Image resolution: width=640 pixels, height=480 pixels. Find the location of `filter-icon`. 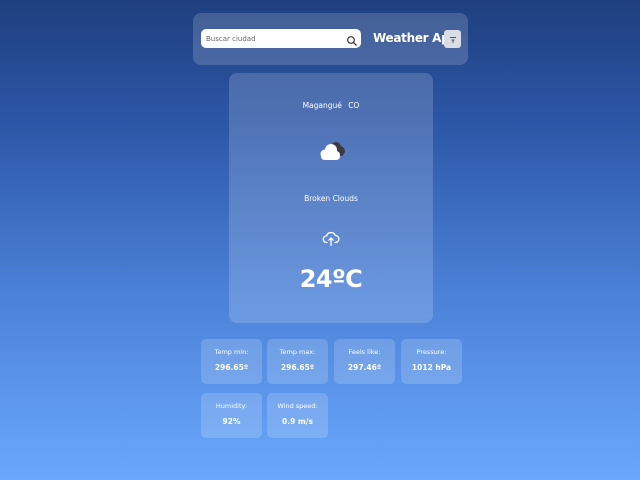

filter-icon is located at coordinates (453, 39).